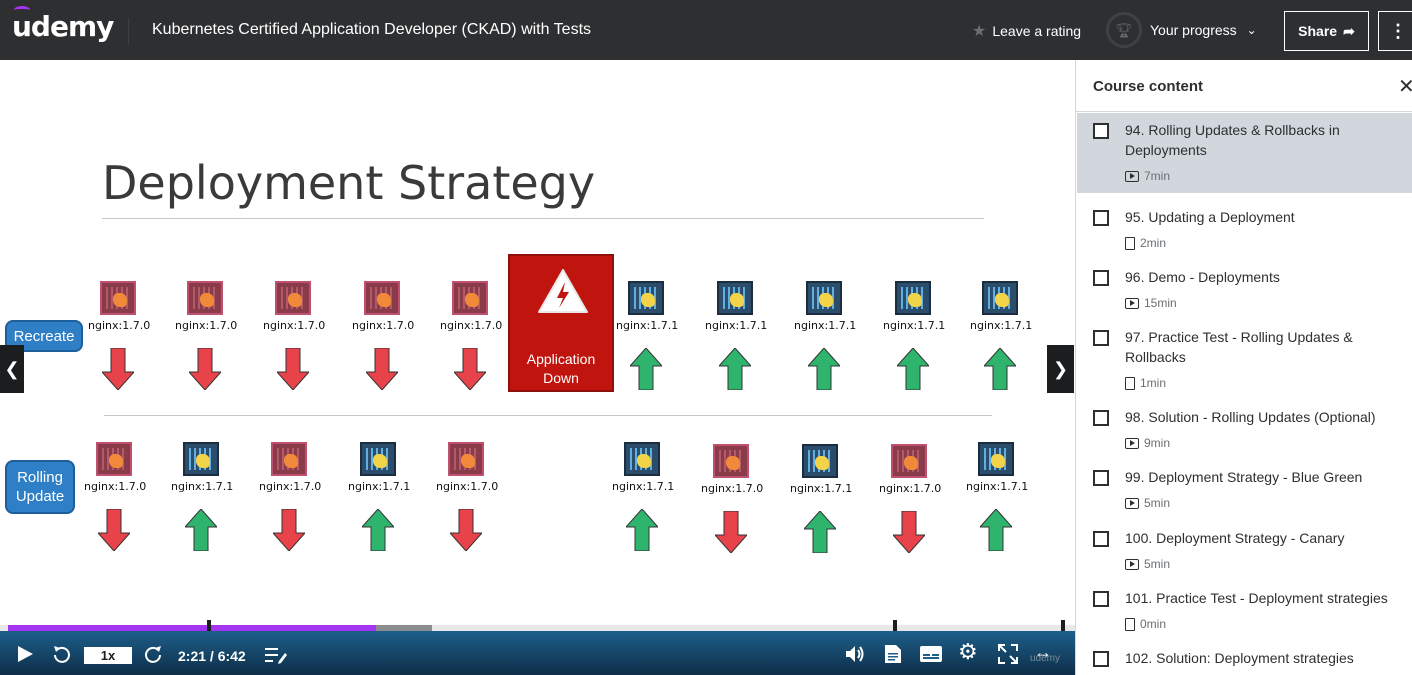  What do you see at coordinates (1244, 658) in the screenshot?
I see `lecture-item: 102. Solution: Deployment strategies` at bounding box center [1244, 658].